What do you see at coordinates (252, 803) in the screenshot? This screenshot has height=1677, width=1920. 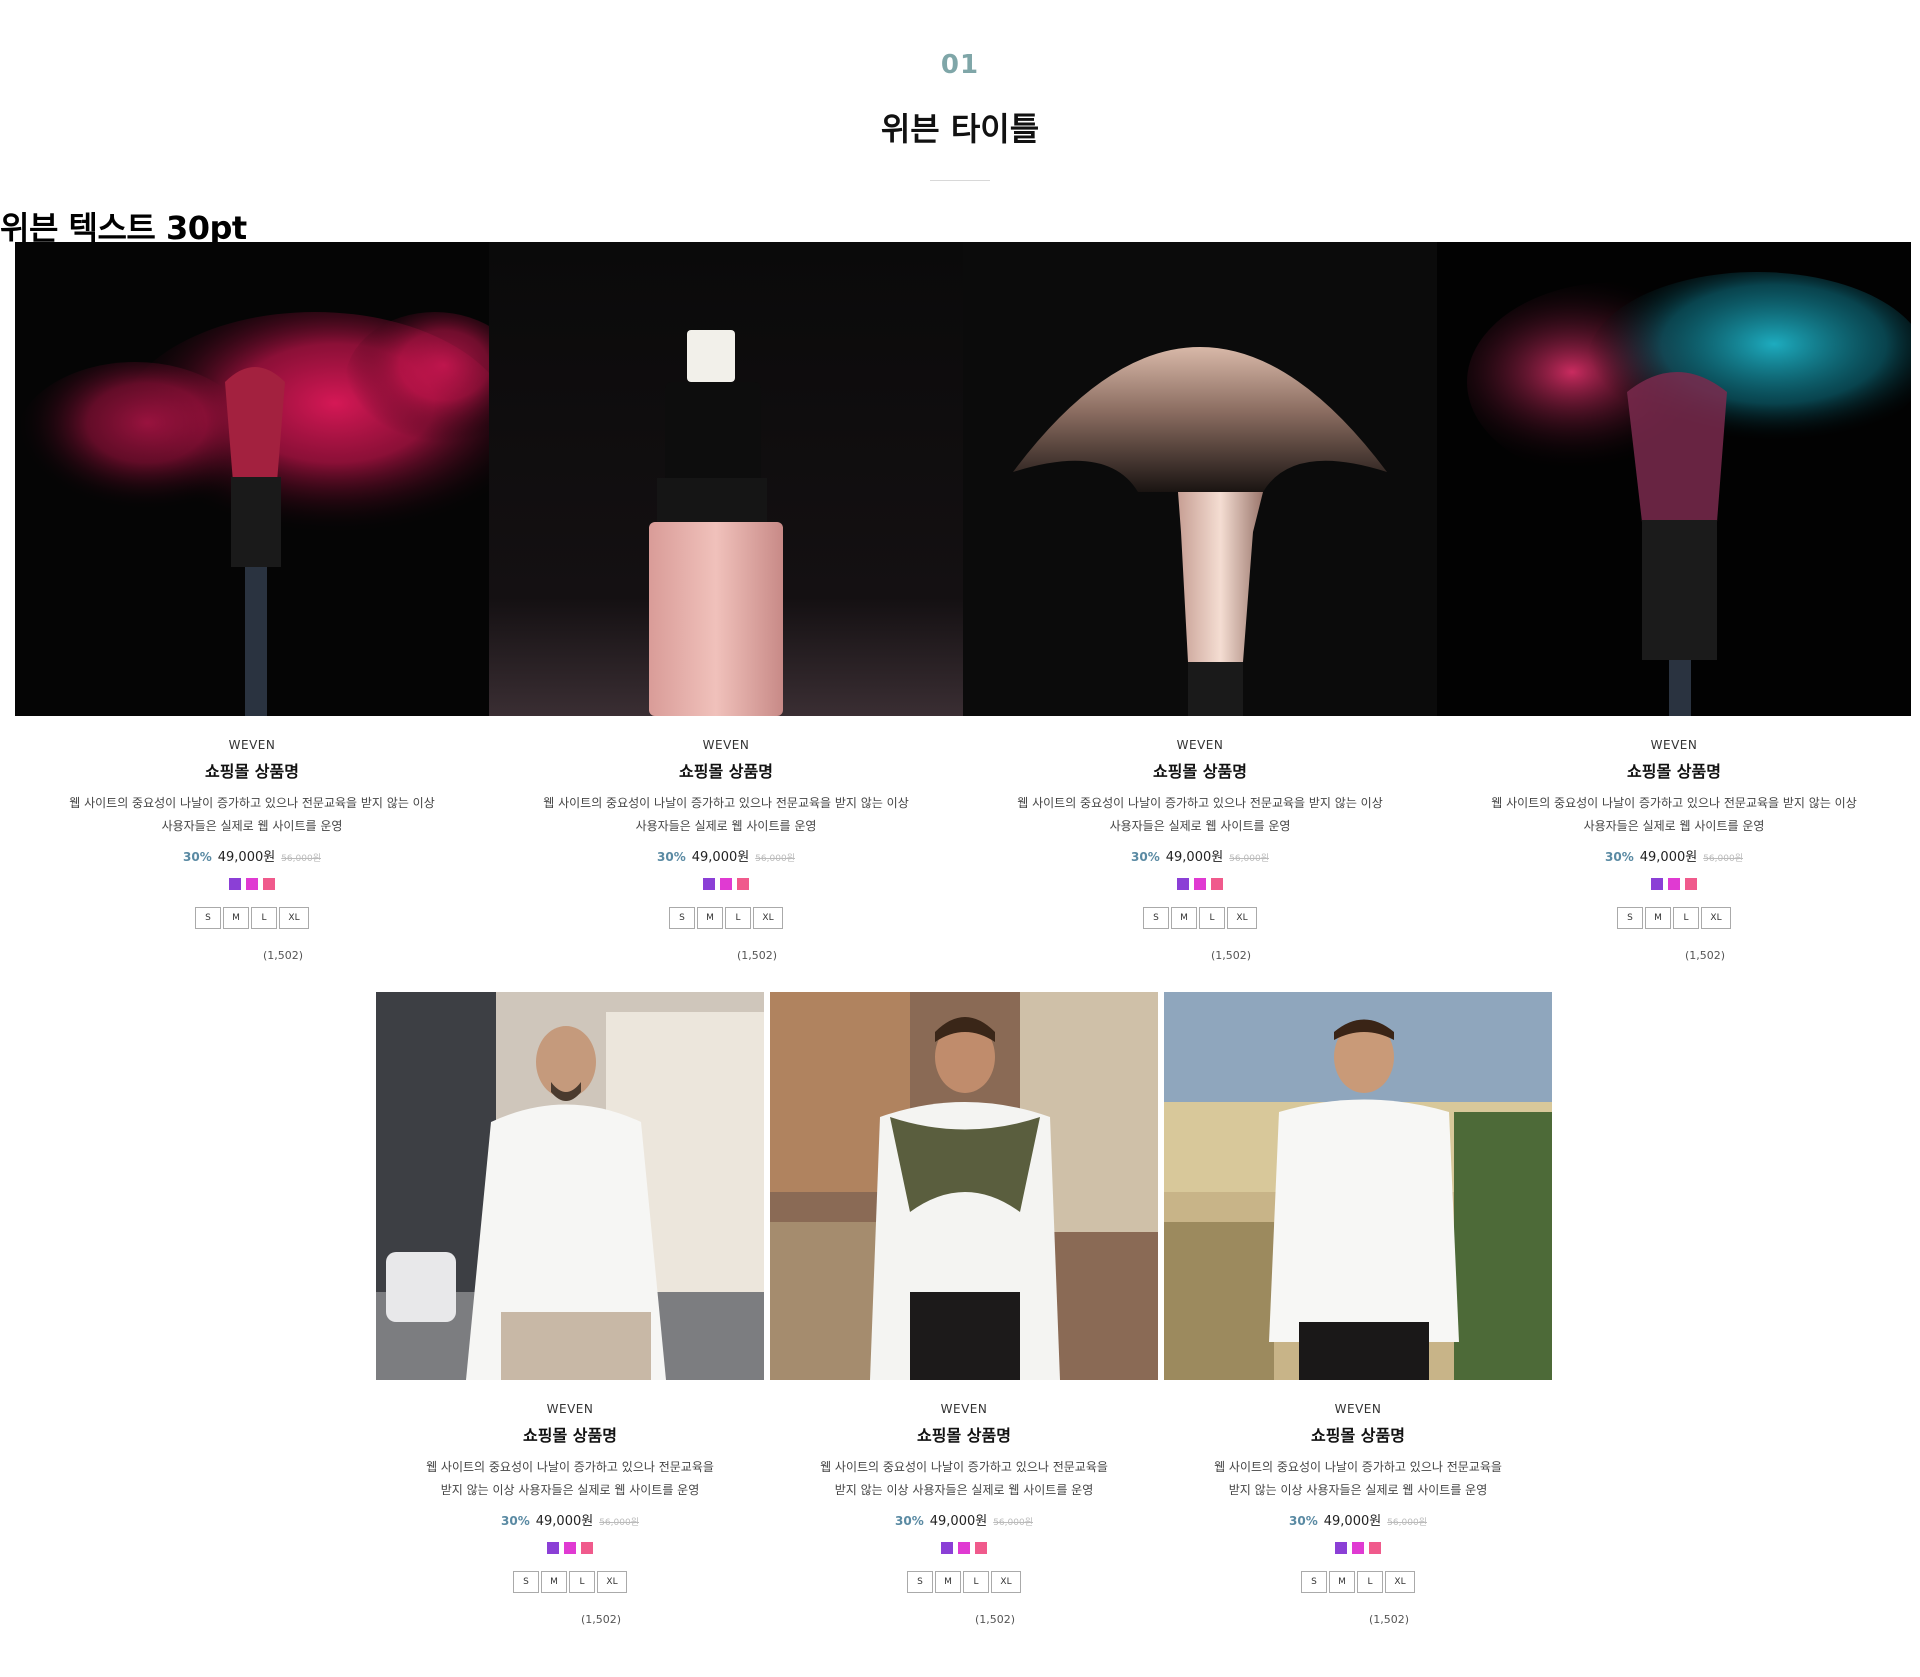 I see `product-description-line: 웹 사이트의 중요성이 나날이 증가하고 있으나 전문교육을 받지 않는 이상` at bounding box center [252, 803].